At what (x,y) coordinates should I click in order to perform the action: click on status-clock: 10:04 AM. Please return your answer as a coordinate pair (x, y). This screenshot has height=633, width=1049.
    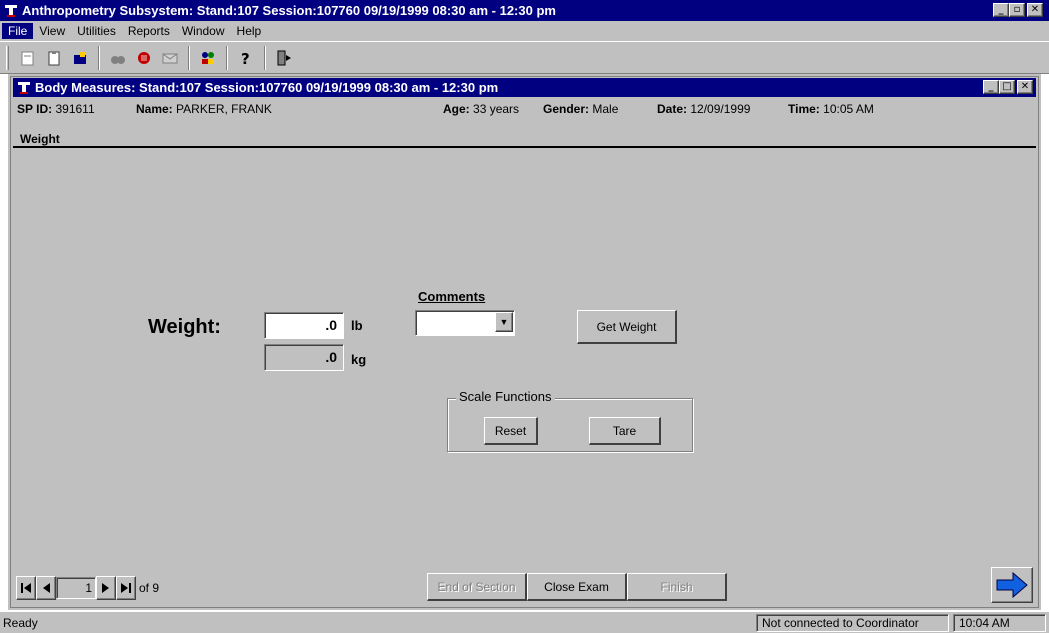
    Looking at the image, I should click on (999, 623).